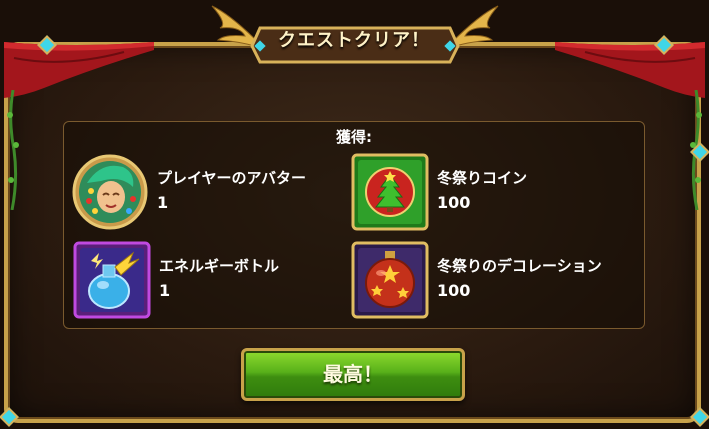  Describe the element at coordinates (354, 40) in the screenshot. I see `dialog-title: クエストクリア！` at that location.